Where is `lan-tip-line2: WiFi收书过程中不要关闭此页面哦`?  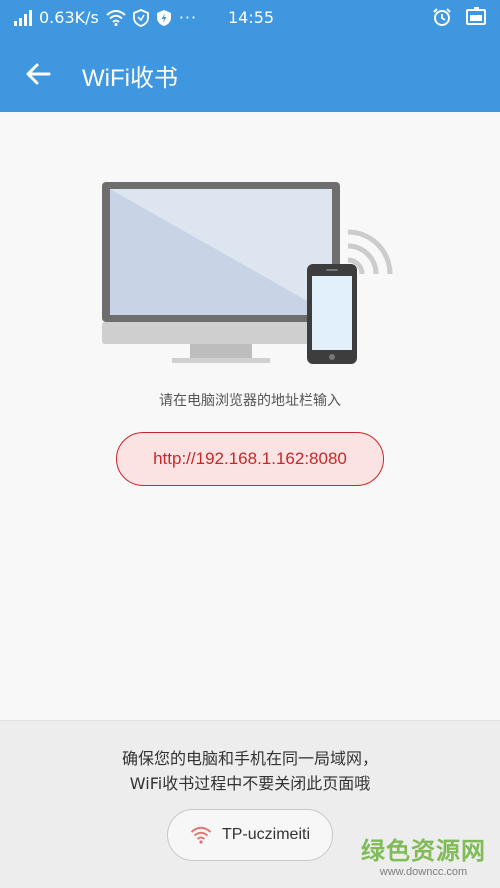 lan-tip-line2: WiFi收书过程中不要关闭此页面哦 is located at coordinates (250, 783).